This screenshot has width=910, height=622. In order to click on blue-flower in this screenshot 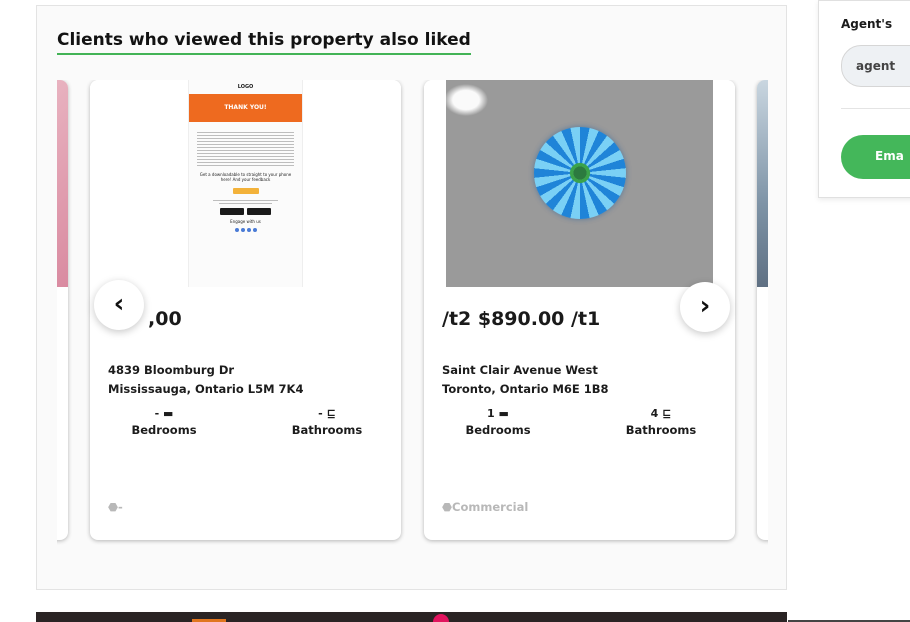, I will do `click(580, 173)`.